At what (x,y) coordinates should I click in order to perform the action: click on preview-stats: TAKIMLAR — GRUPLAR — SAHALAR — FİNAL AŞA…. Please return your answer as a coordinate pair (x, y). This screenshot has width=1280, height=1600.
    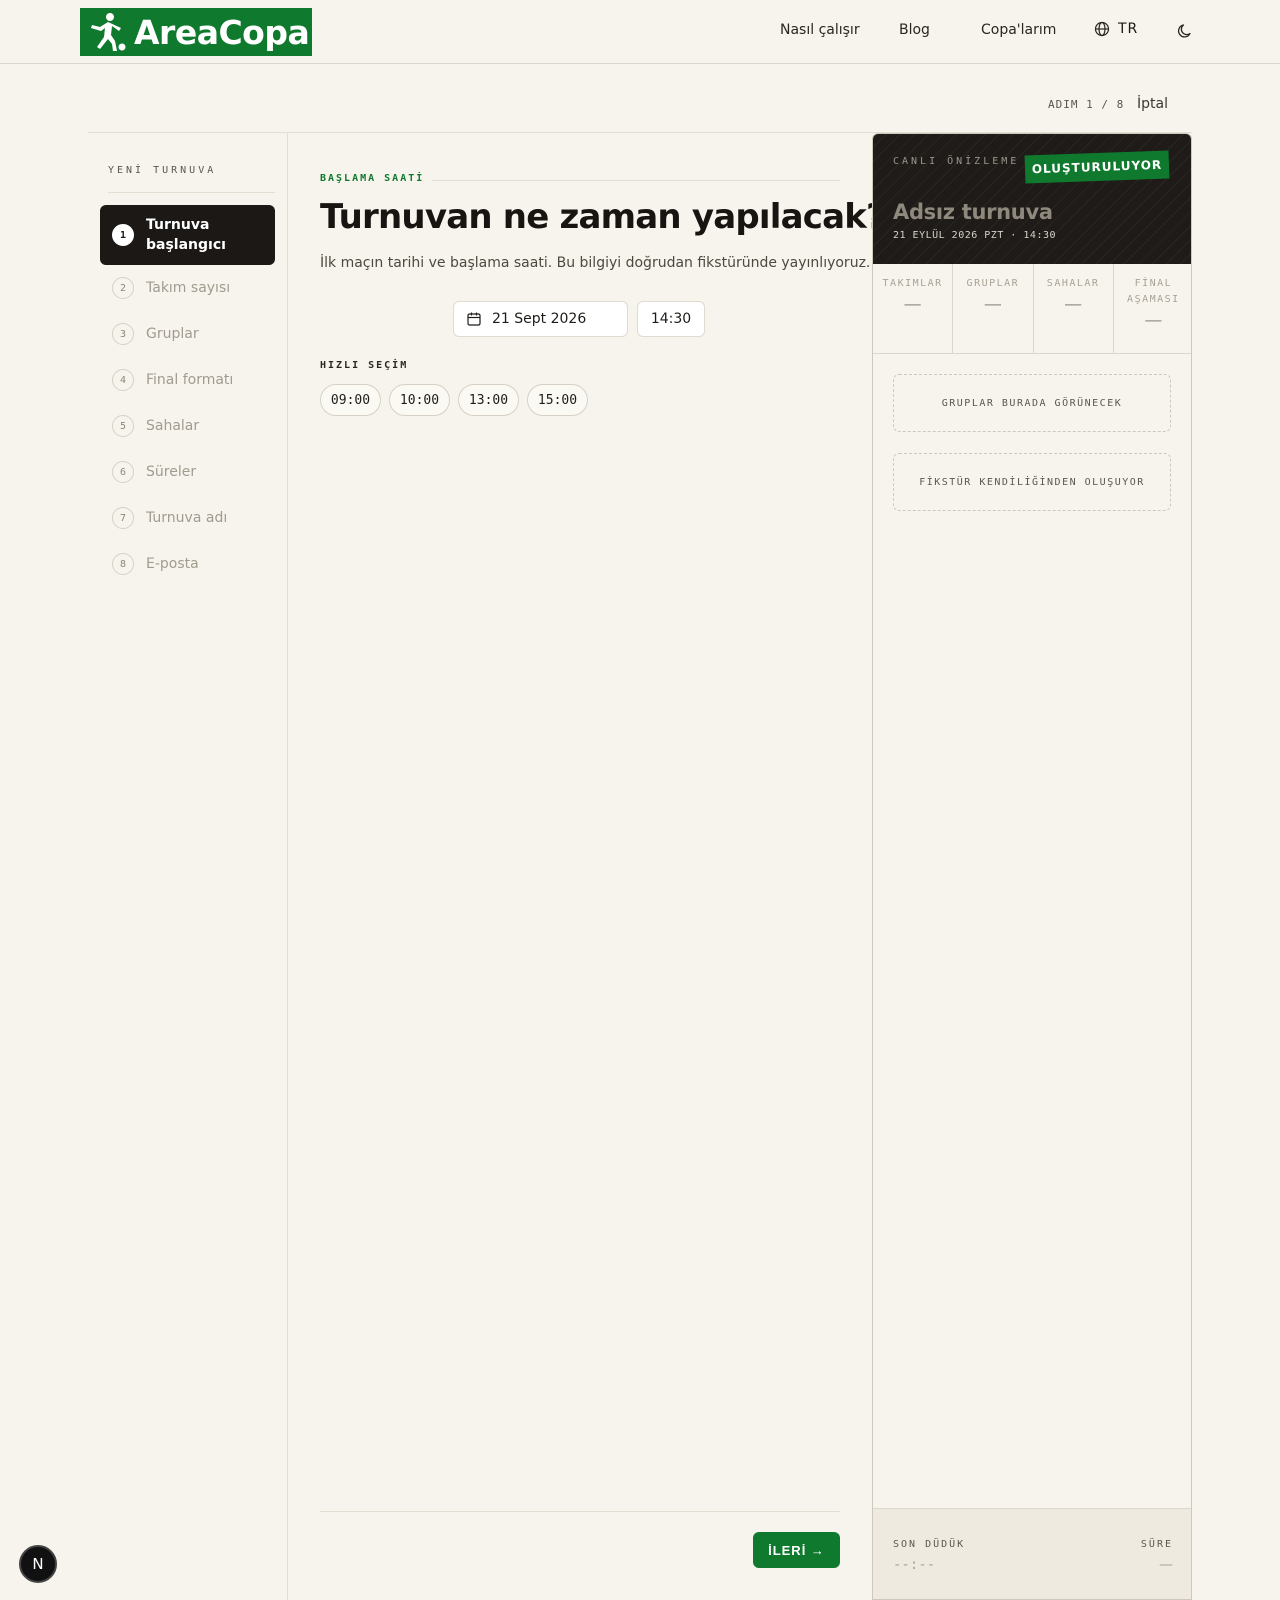
    Looking at the image, I should click on (1032, 309).